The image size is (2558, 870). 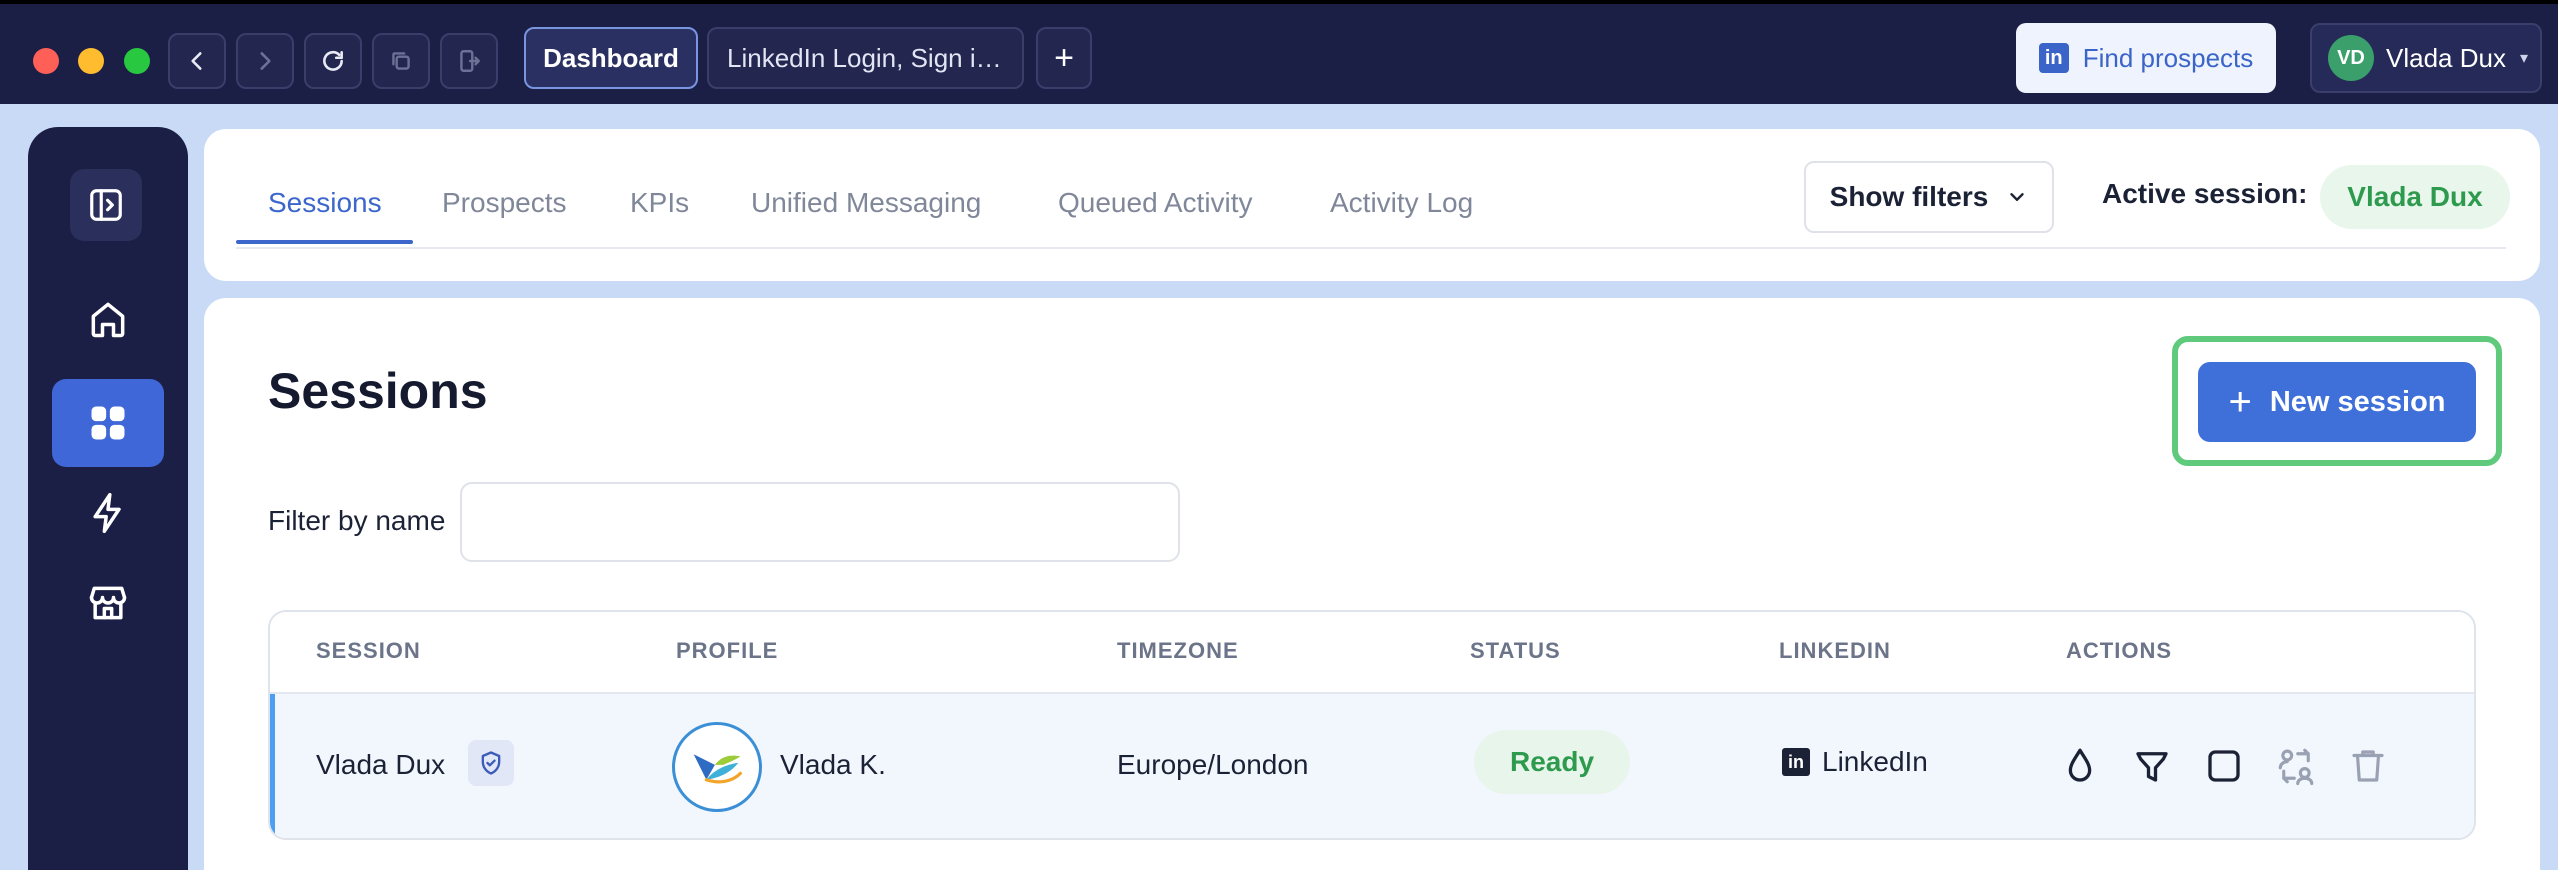 I want to click on column-header-actions: ACTIONS, so click(x=2119, y=650).